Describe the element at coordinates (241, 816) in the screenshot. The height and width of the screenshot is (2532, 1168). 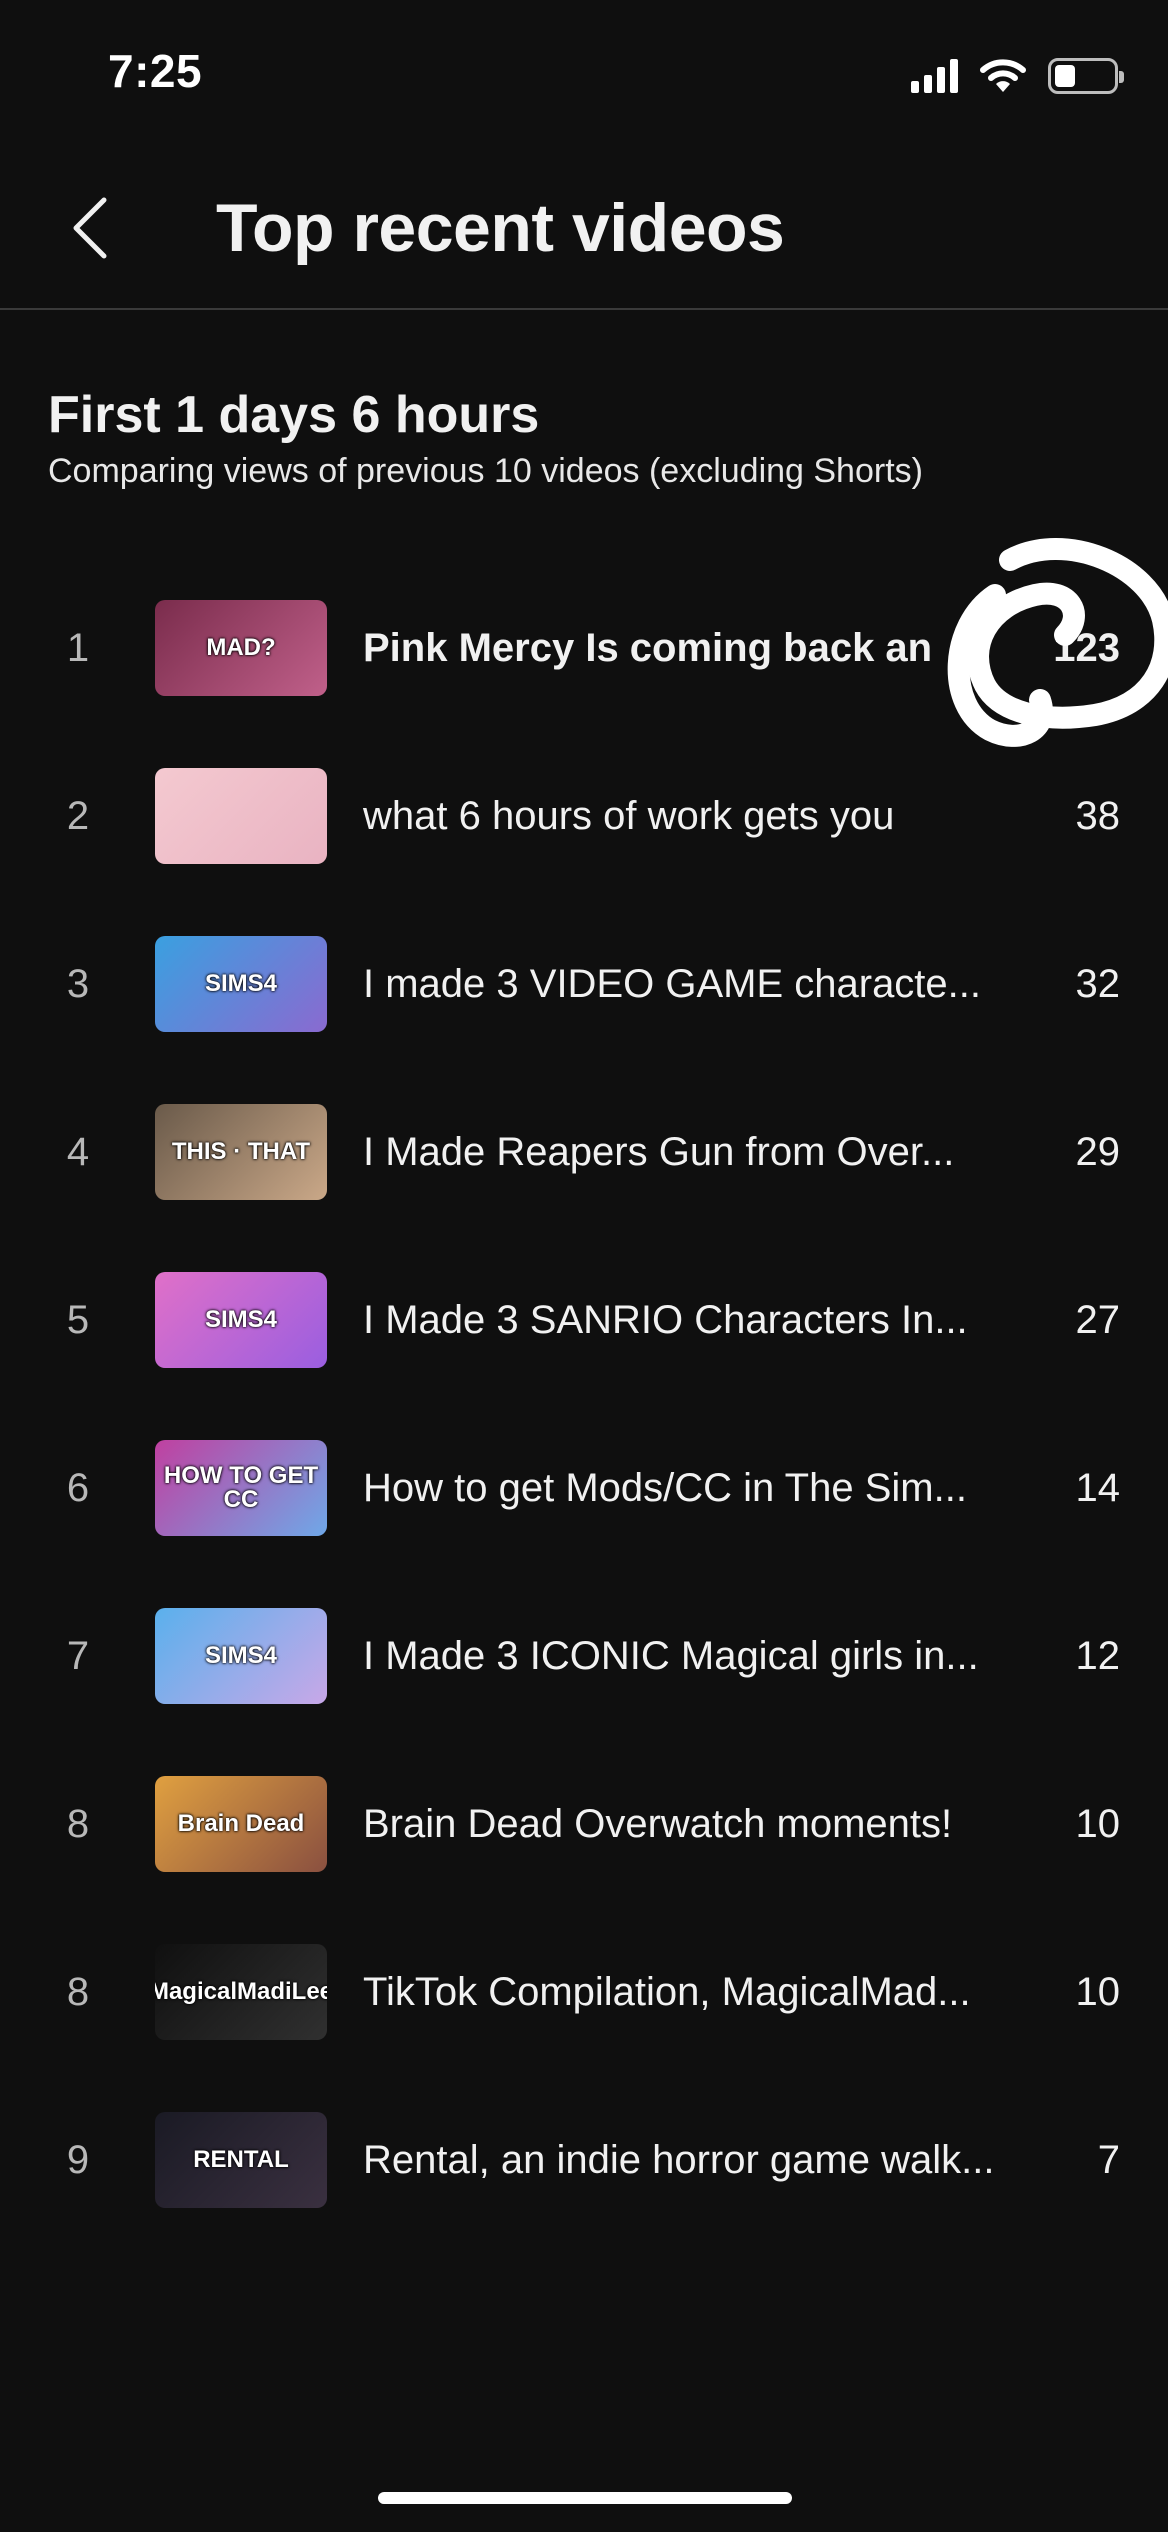
I see `video-thumbnail` at that location.